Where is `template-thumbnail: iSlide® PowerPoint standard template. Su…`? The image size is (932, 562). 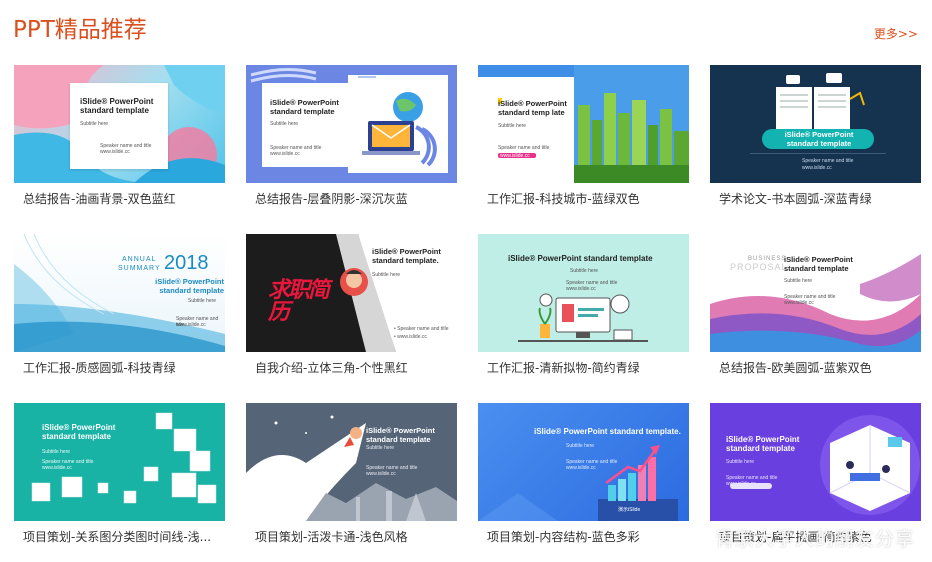 template-thumbnail: iSlide® PowerPoint standard template. Su… is located at coordinates (583, 462).